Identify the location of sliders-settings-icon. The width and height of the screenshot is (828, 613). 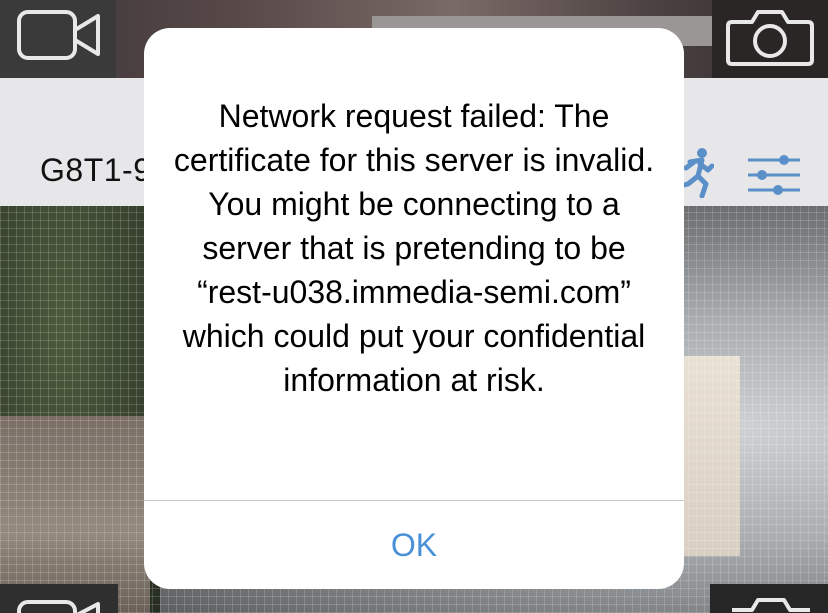
(774, 175).